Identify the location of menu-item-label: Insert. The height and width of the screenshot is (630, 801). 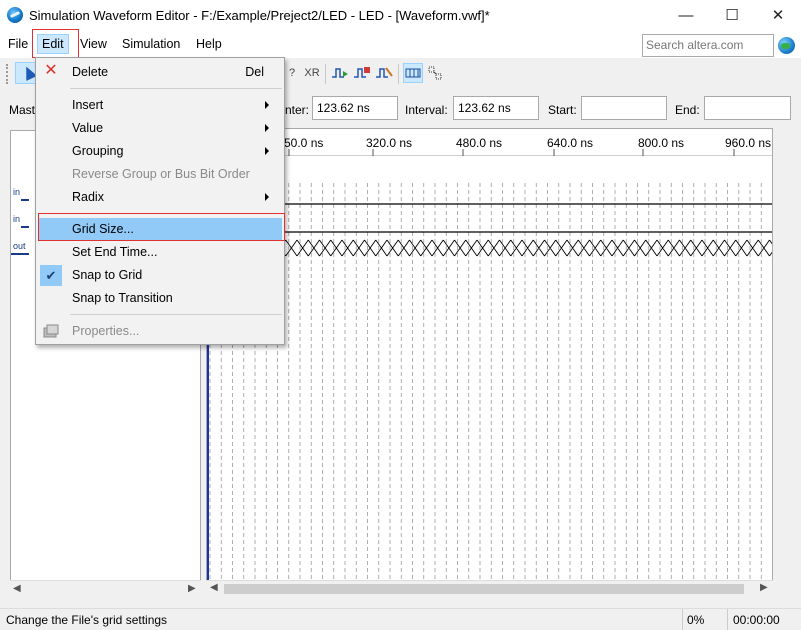
(88, 105).